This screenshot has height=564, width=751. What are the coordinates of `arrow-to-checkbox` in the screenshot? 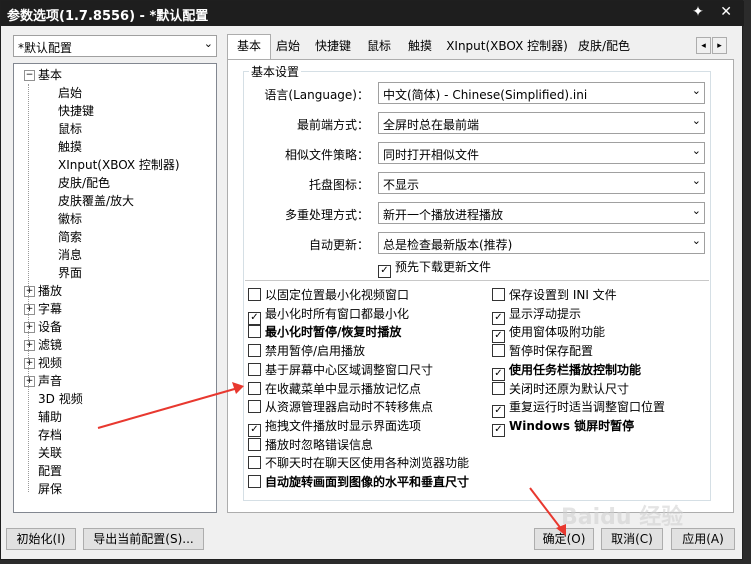 It's located at (170, 405).